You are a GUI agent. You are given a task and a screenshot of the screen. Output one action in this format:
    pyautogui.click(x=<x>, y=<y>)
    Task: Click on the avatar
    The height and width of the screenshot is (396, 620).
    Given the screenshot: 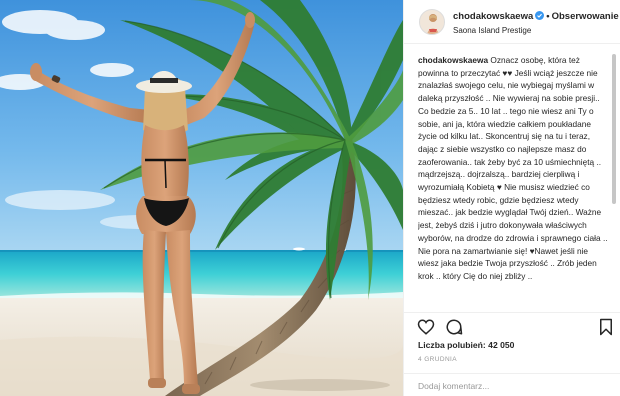 What is the action you would take?
    pyautogui.click(x=432, y=22)
    